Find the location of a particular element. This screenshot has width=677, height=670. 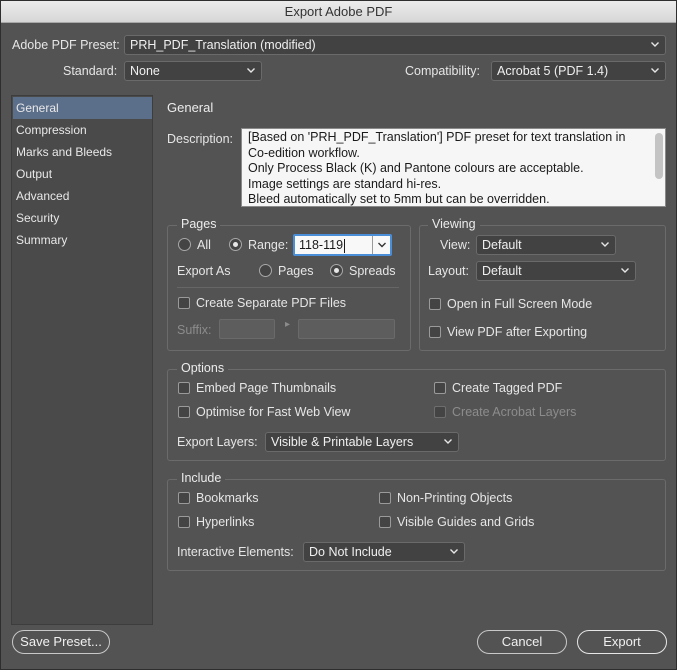

view-after-export-label: View PDF after Exporting is located at coordinates (517, 332).